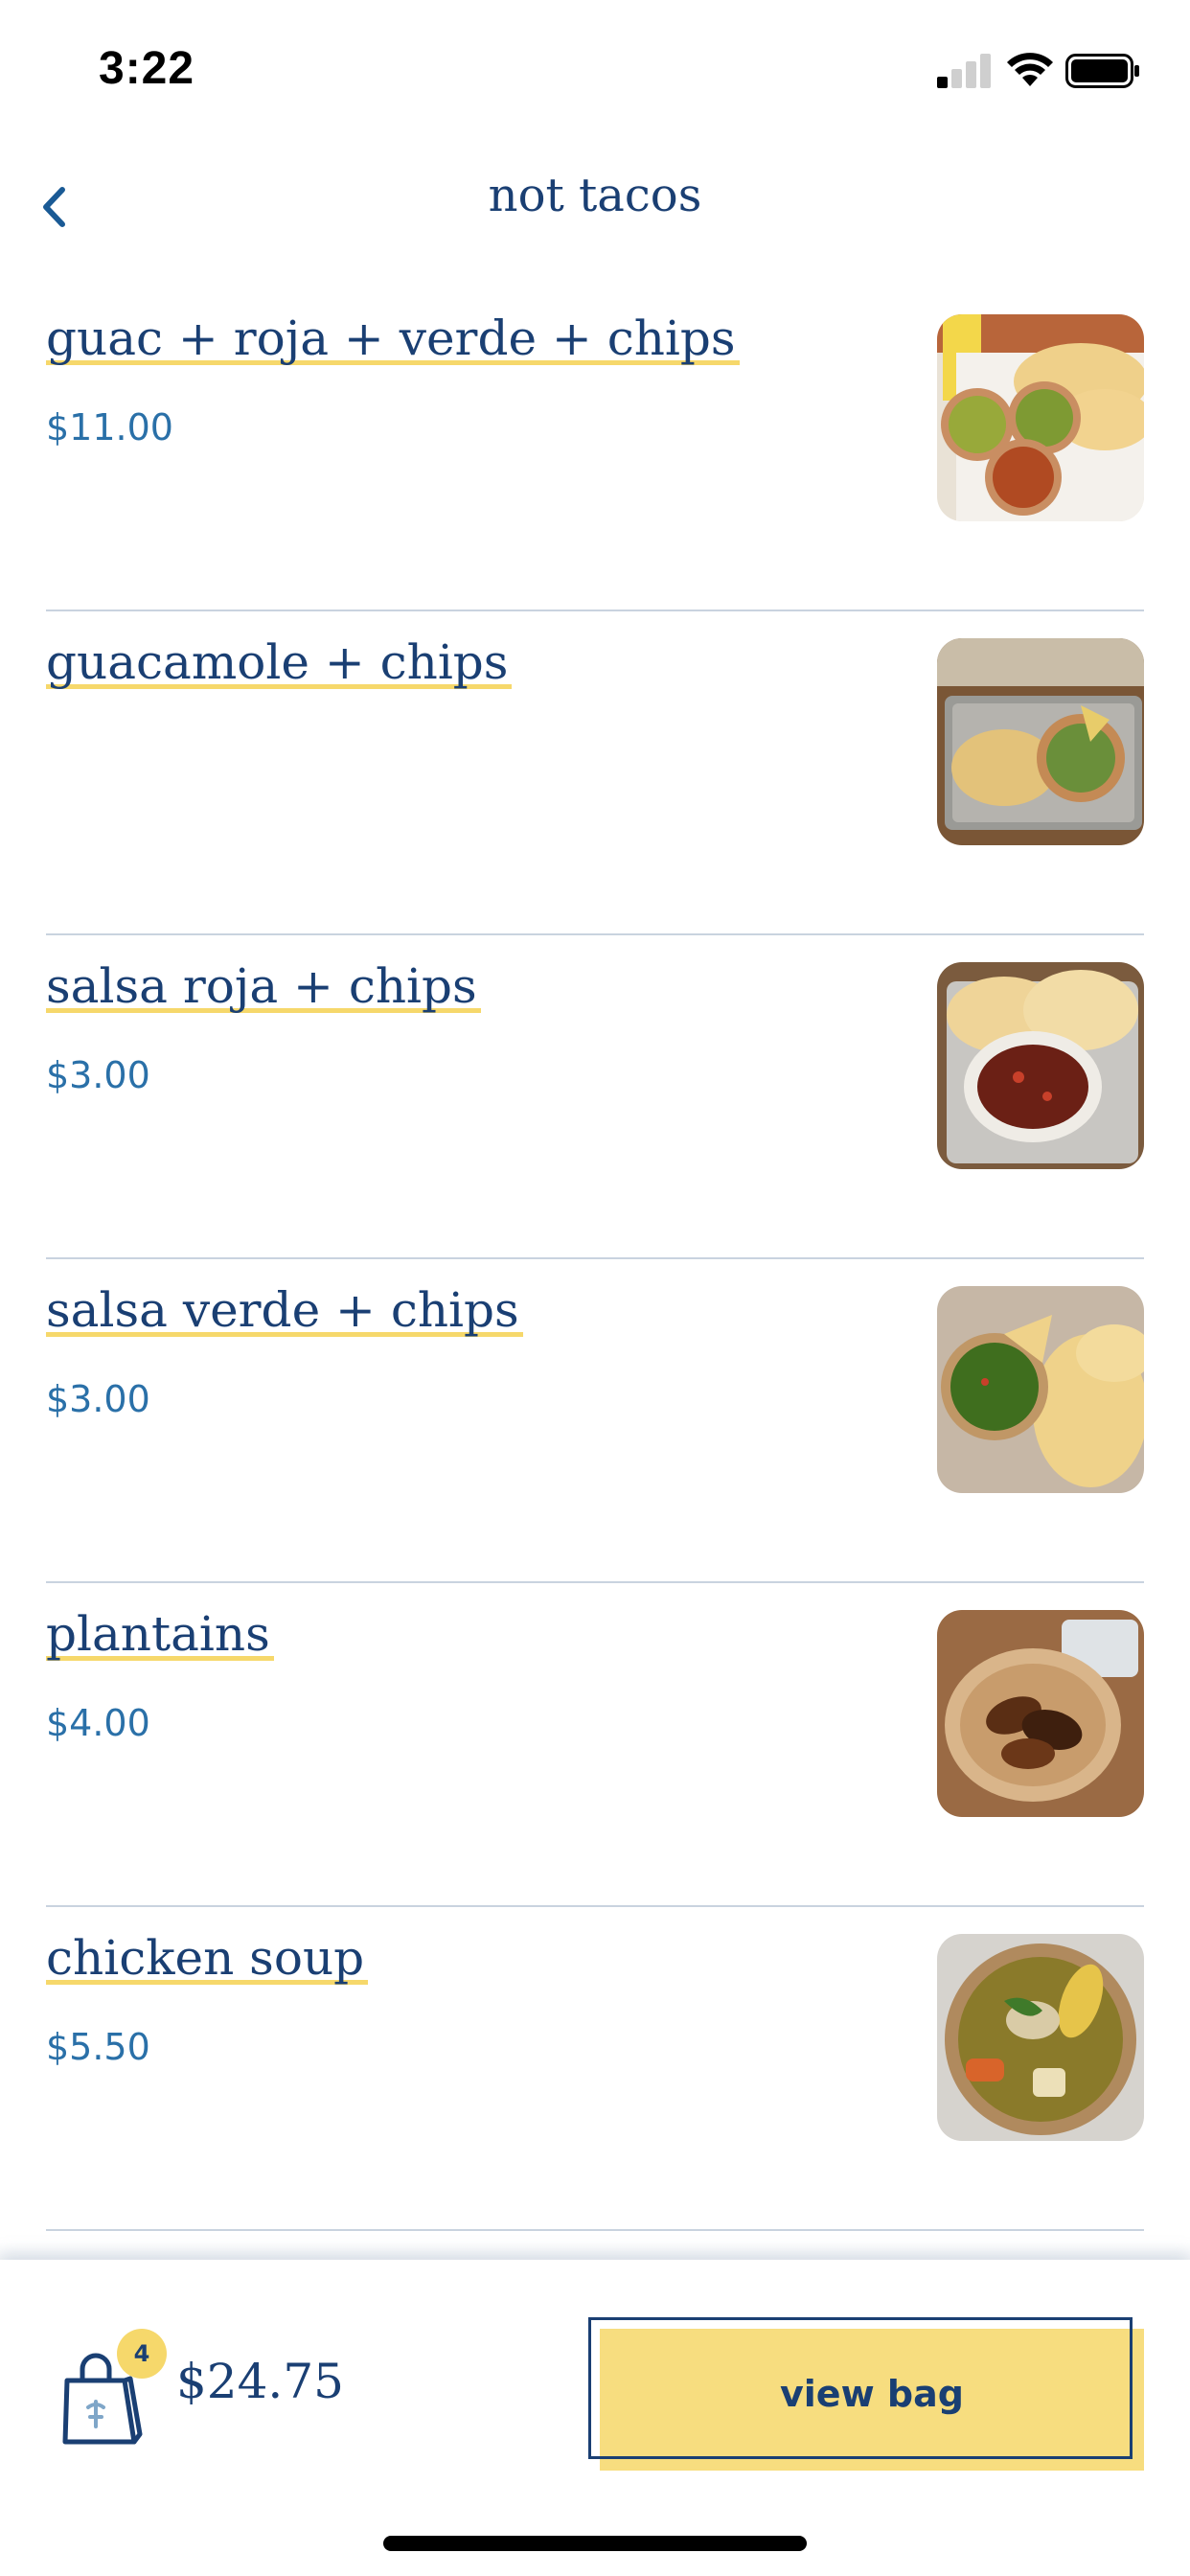 The width and height of the screenshot is (1190, 2576). What do you see at coordinates (1040, 2037) in the screenshot?
I see `chicken-soup-photo` at bounding box center [1040, 2037].